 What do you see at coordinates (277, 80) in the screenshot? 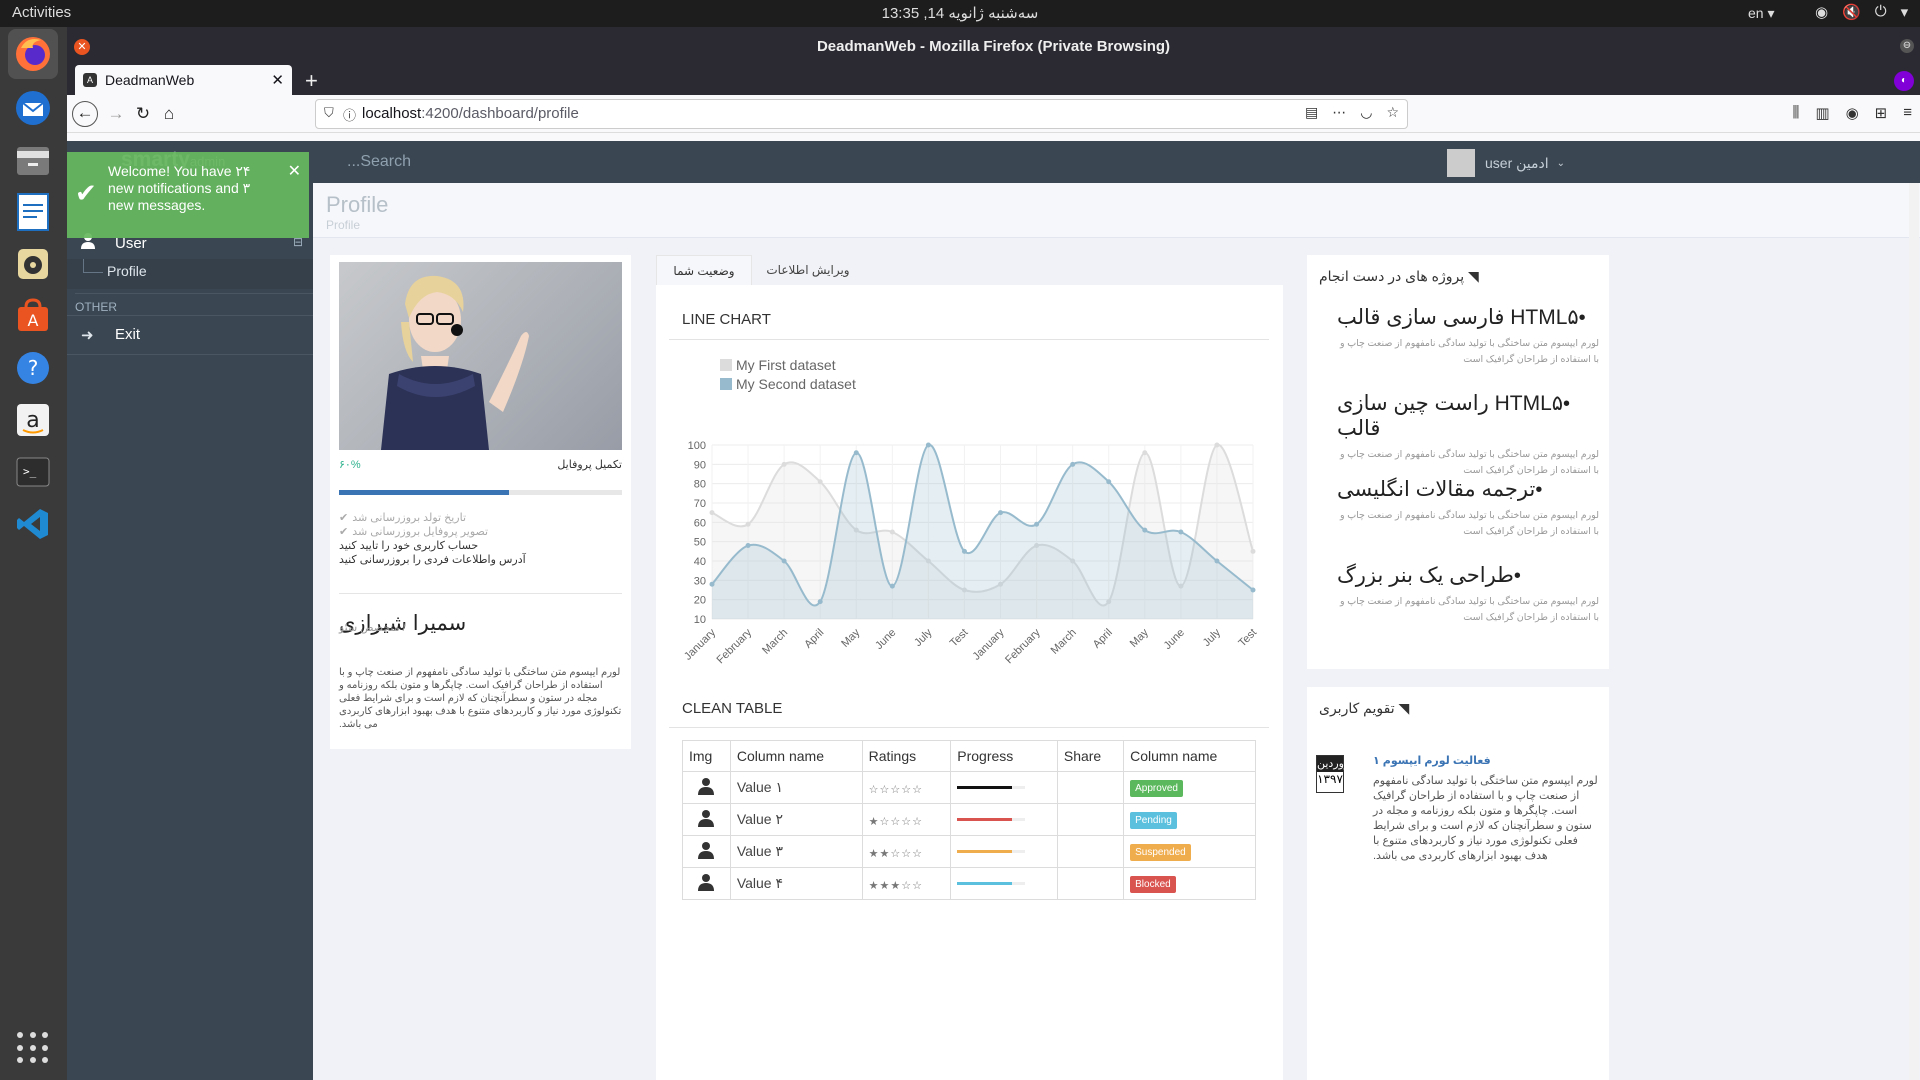
I see `close-tab-icon: ✕` at bounding box center [277, 80].